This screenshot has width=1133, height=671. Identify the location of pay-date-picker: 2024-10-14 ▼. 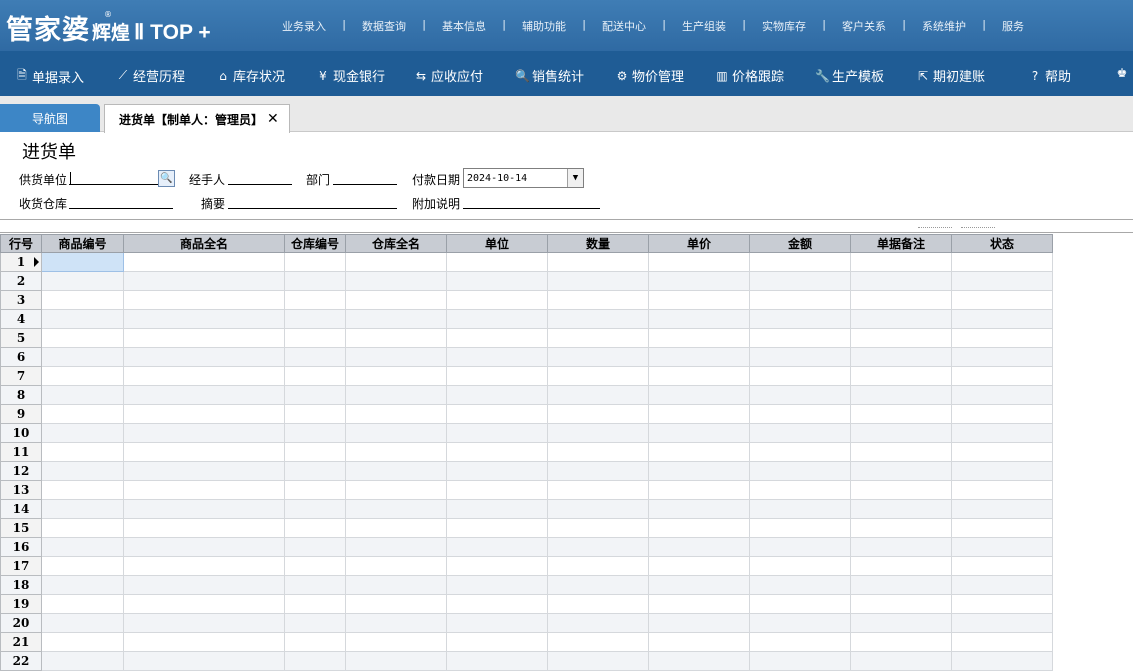
(523, 178).